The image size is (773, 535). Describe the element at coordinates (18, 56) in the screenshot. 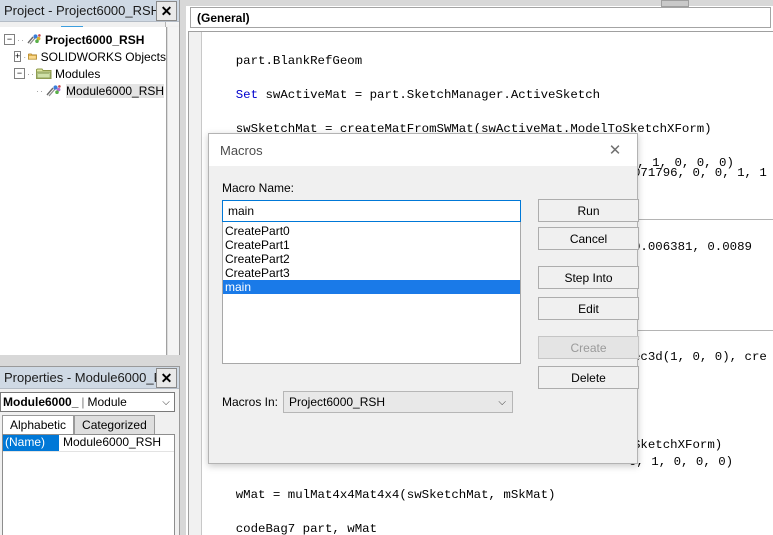

I see `tree-toggle-icon: +` at that location.